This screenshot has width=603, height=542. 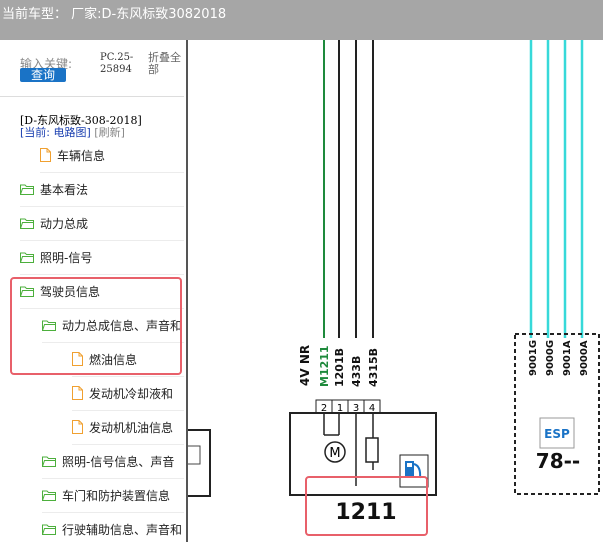 What do you see at coordinates (372, 450) in the screenshot?
I see `resistor-symbol` at bounding box center [372, 450].